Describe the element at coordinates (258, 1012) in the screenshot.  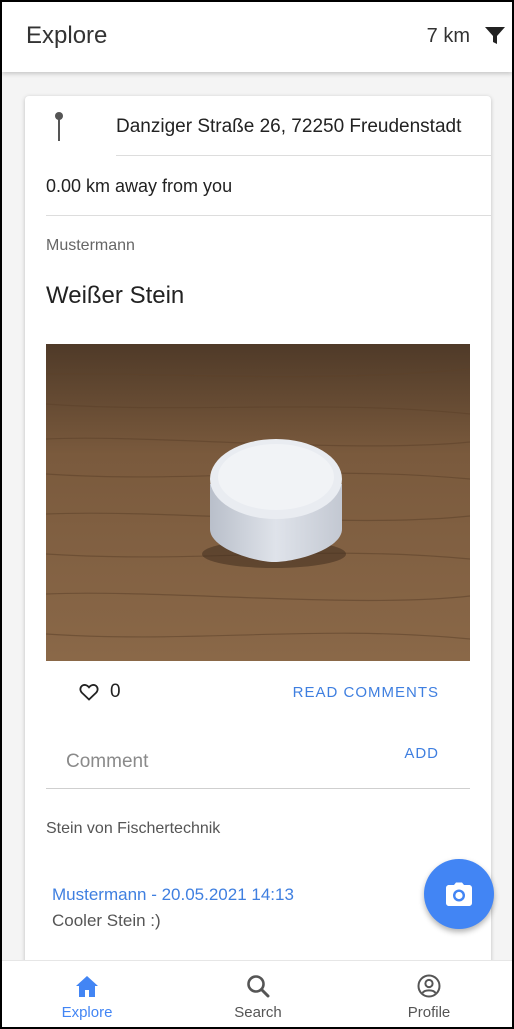
I see `nav-label-search: Search` at that location.